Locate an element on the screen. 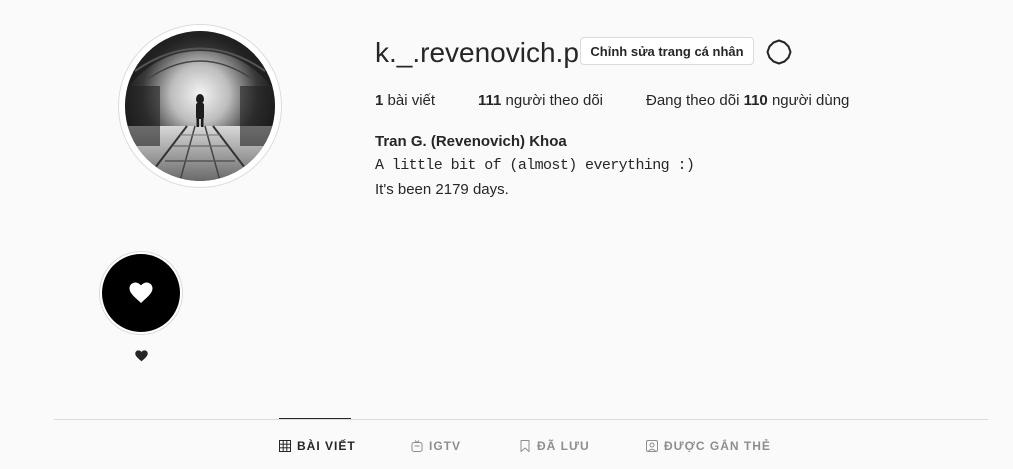  tagged-icon is located at coordinates (652, 446).